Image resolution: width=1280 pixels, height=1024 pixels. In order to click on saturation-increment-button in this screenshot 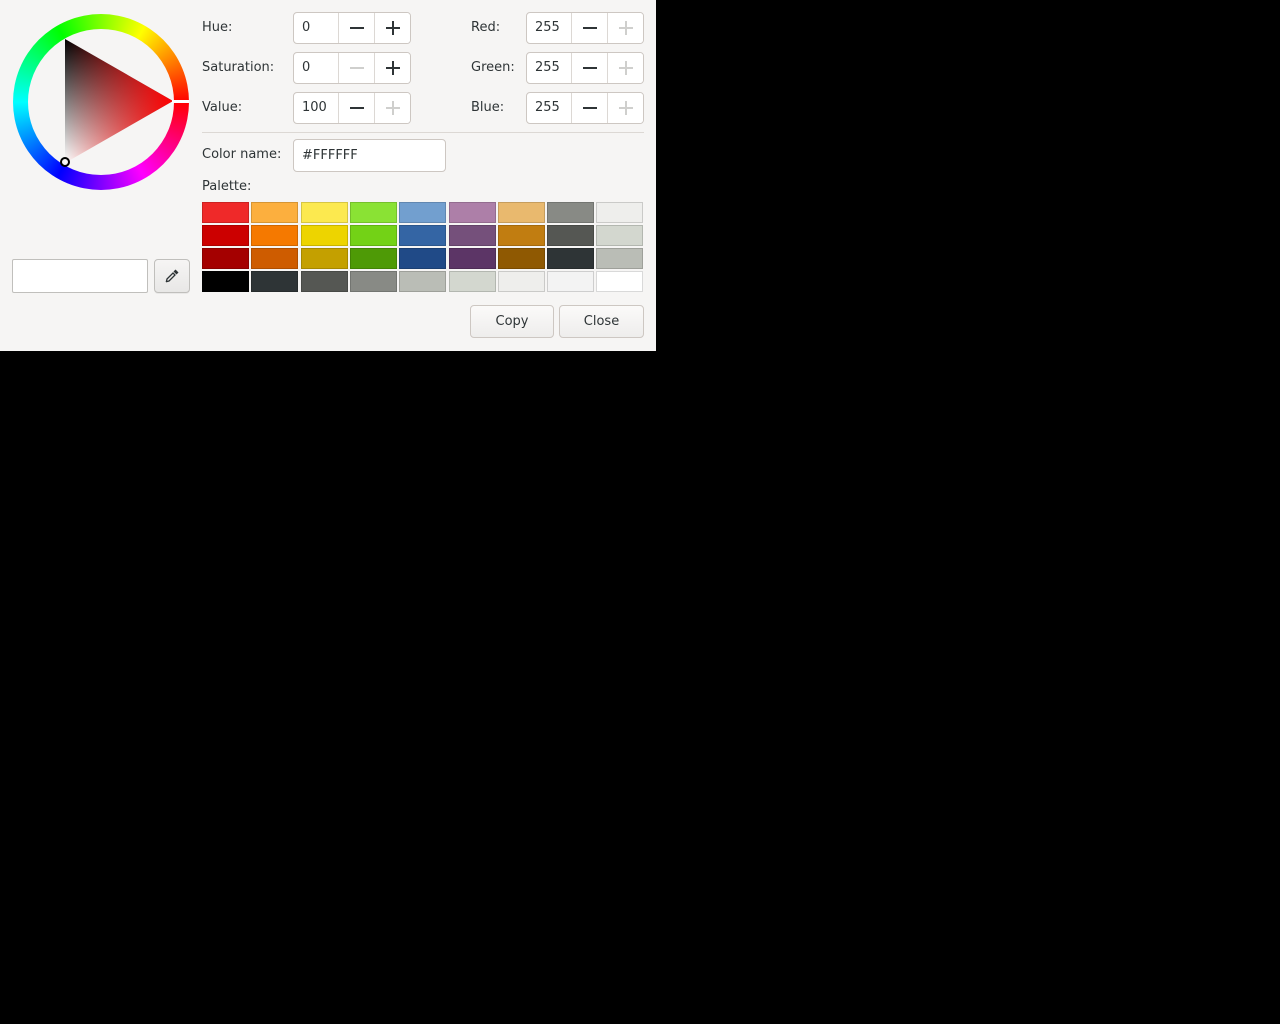, I will do `click(392, 68)`.